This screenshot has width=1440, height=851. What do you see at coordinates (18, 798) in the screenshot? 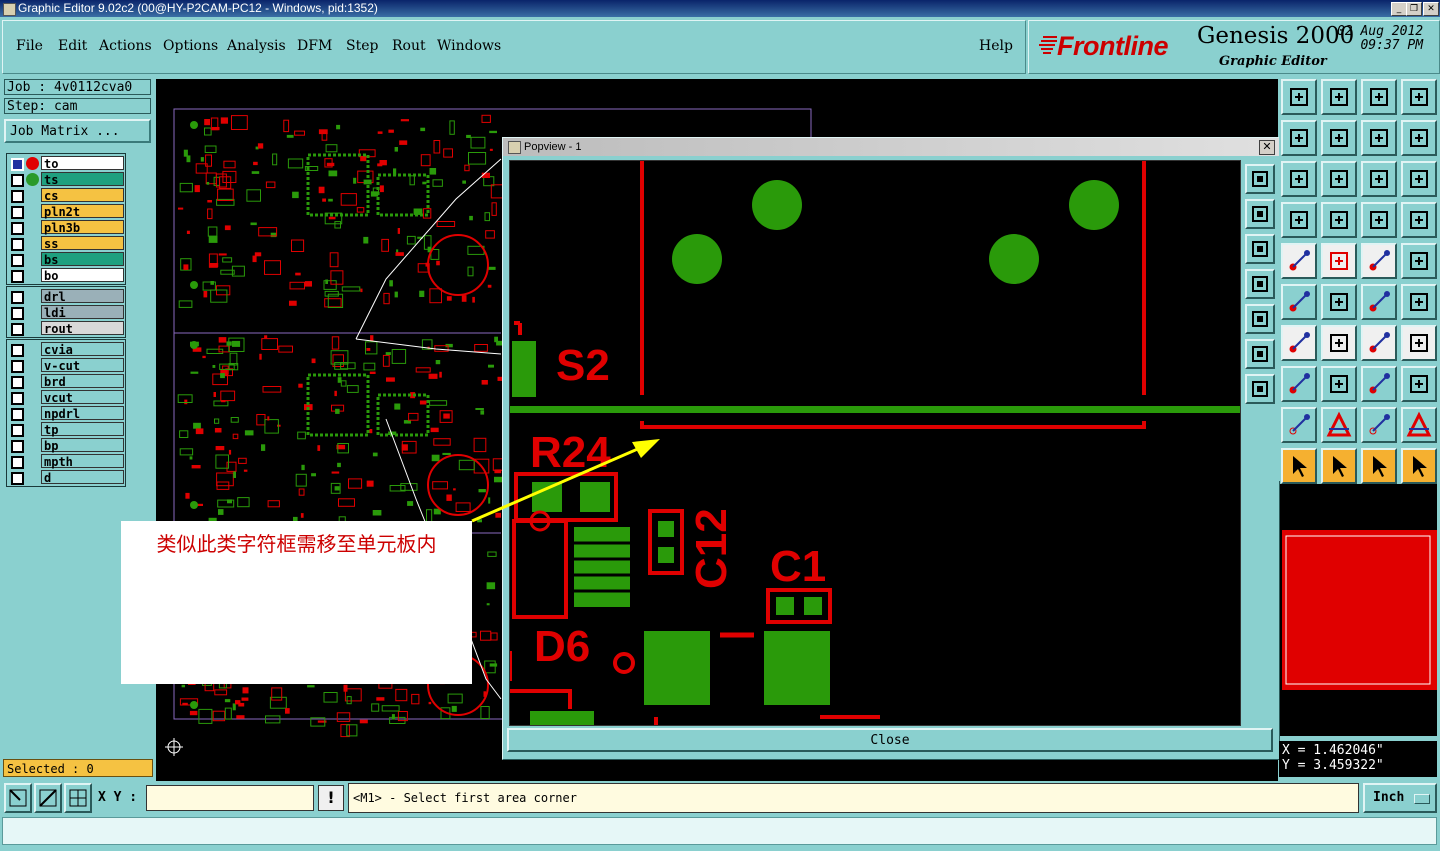
I see `zoom-area-button` at bounding box center [18, 798].